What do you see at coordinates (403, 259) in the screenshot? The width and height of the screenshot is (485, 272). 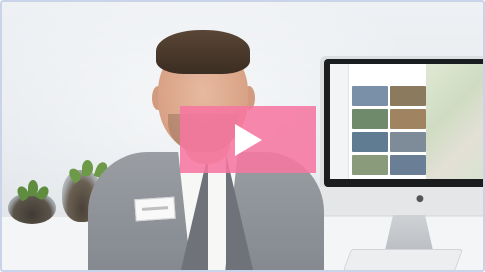 I see `keyboard` at bounding box center [403, 259].